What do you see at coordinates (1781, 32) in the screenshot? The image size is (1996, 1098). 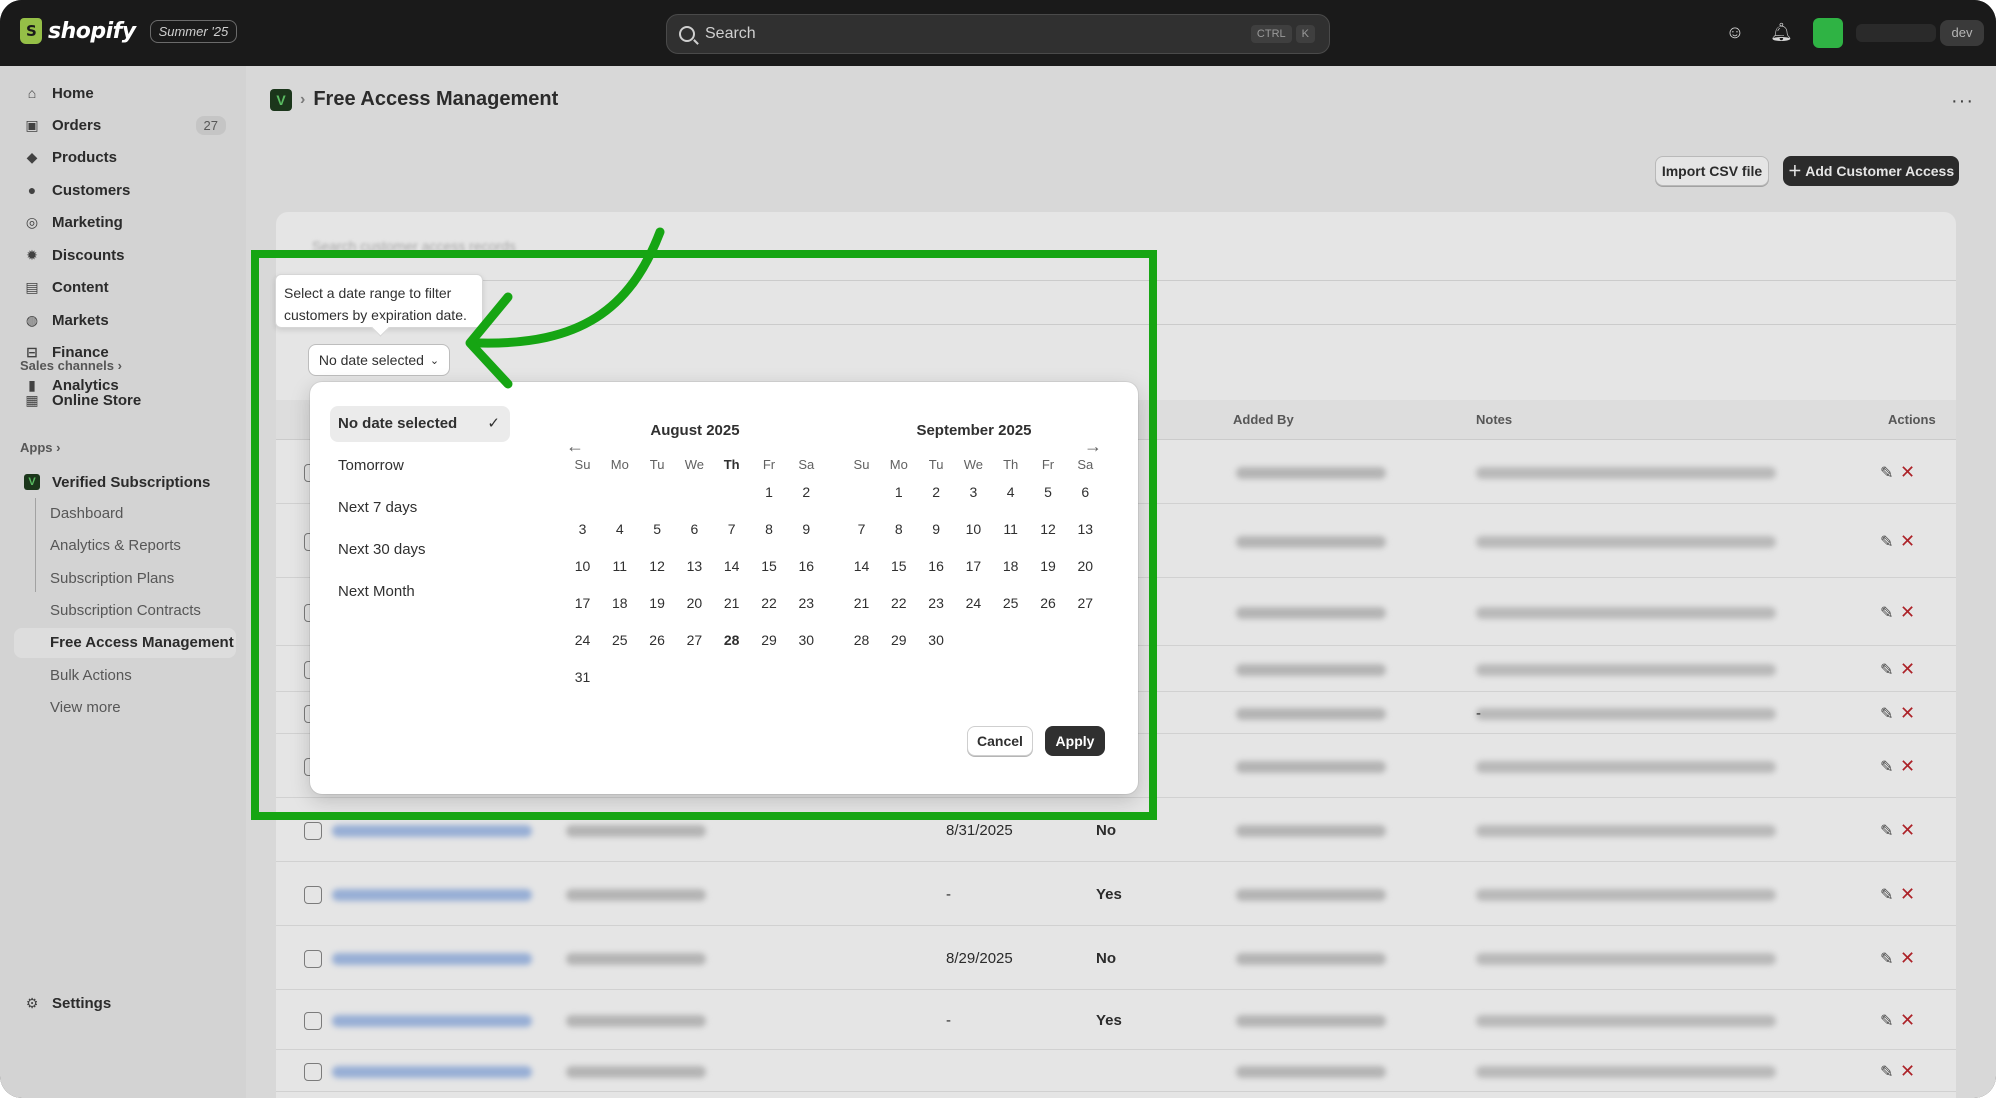 I see `bell-icon: 🔔︎` at bounding box center [1781, 32].